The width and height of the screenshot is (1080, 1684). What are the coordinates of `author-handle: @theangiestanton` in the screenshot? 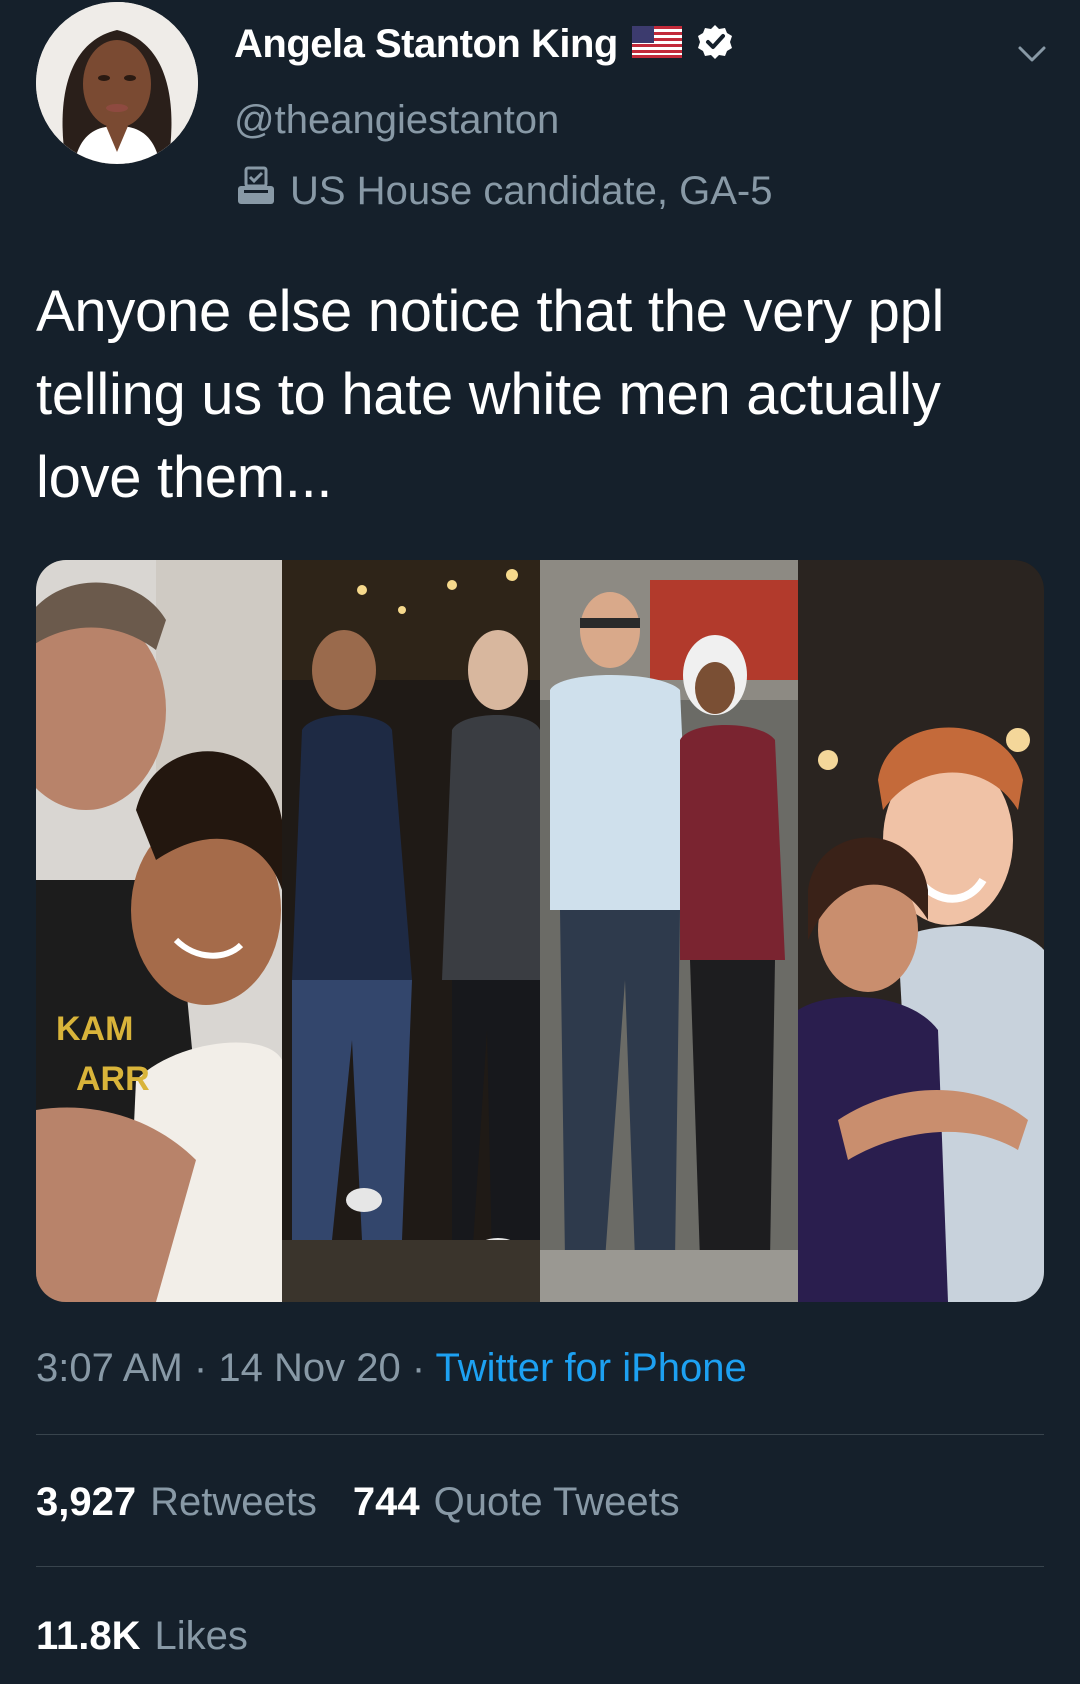 It's located at (396, 120).